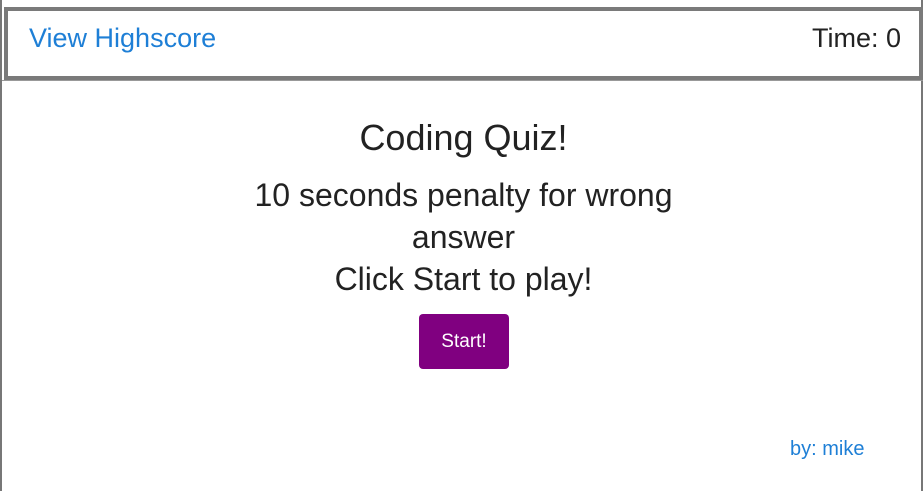  Describe the element at coordinates (463, 279) in the screenshot. I see `instruction-text: Click Start to play!` at that location.